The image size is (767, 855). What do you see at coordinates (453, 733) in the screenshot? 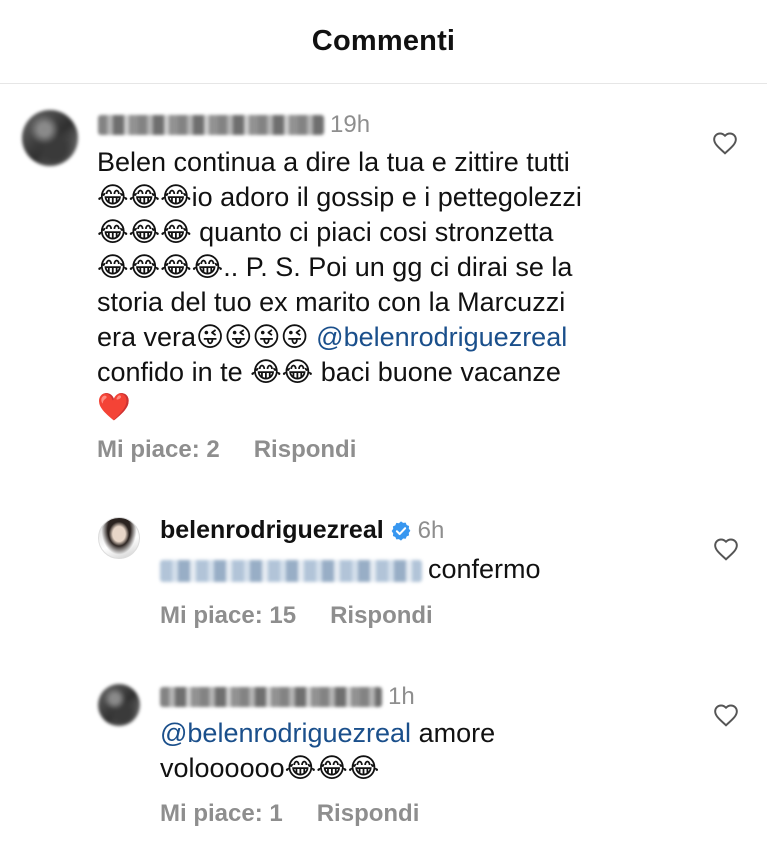
I see `comment-line-text: amore` at bounding box center [453, 733].